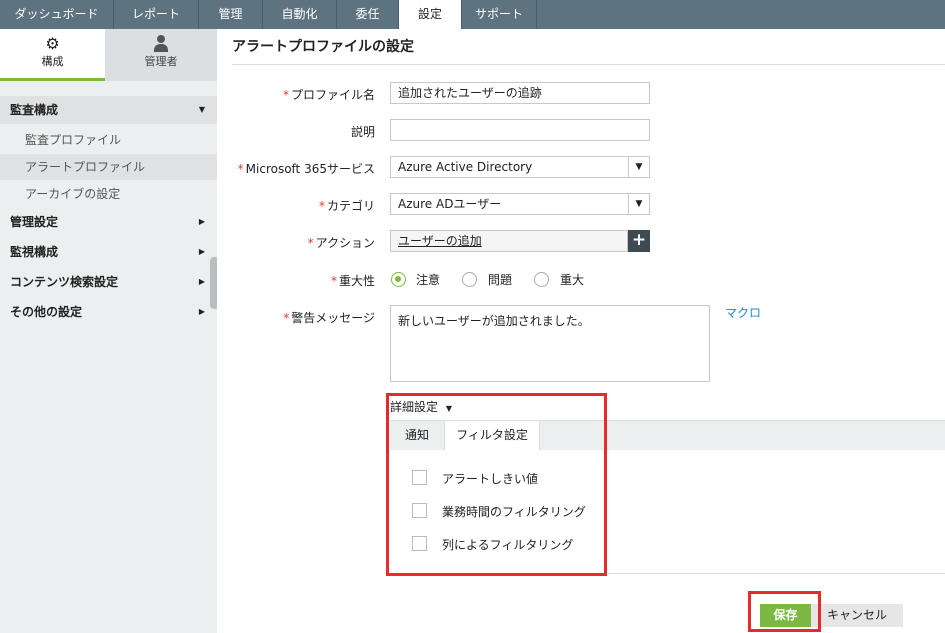 The image size is (945, 633). What do you see at coordinates (469, 279) in the screenshot?
I see `severity-radio-problem` at bounding box center [469, 279].